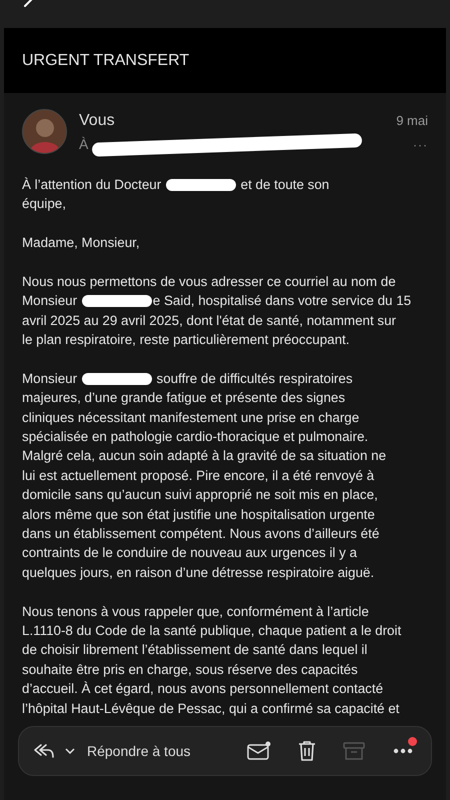  What do you see at coordinates (204, 456) in the screenshot?
I see `body-text: Malgré cela, aucun soin adapté à la gravité de sa situation ne` at bounding box center [204, 456].